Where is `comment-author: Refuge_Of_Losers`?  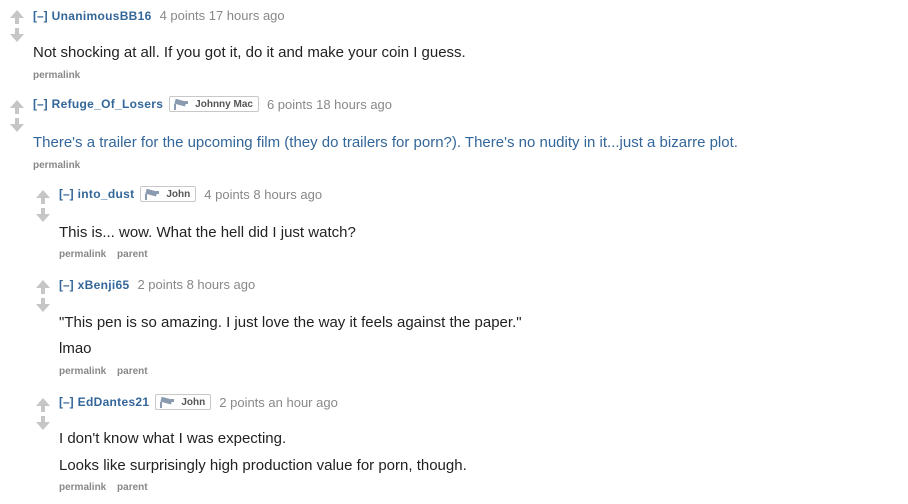 comment-author: Refuge_Of_Losers is located at coordinates (108, 104).